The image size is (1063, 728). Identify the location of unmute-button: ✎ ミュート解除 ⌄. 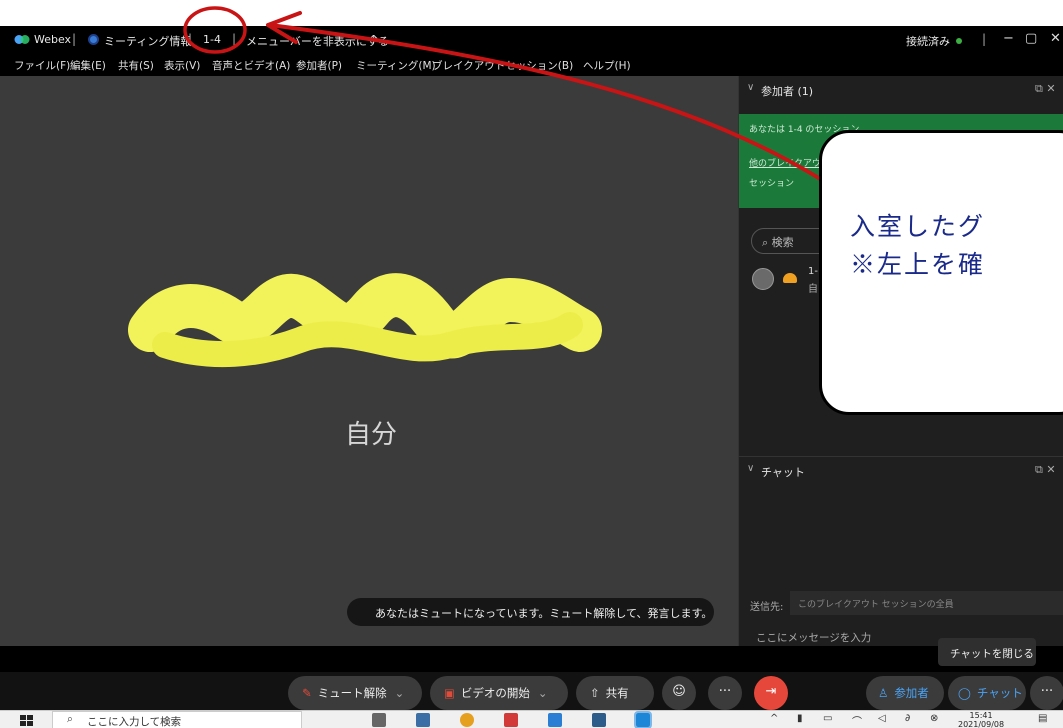
(355, 693).